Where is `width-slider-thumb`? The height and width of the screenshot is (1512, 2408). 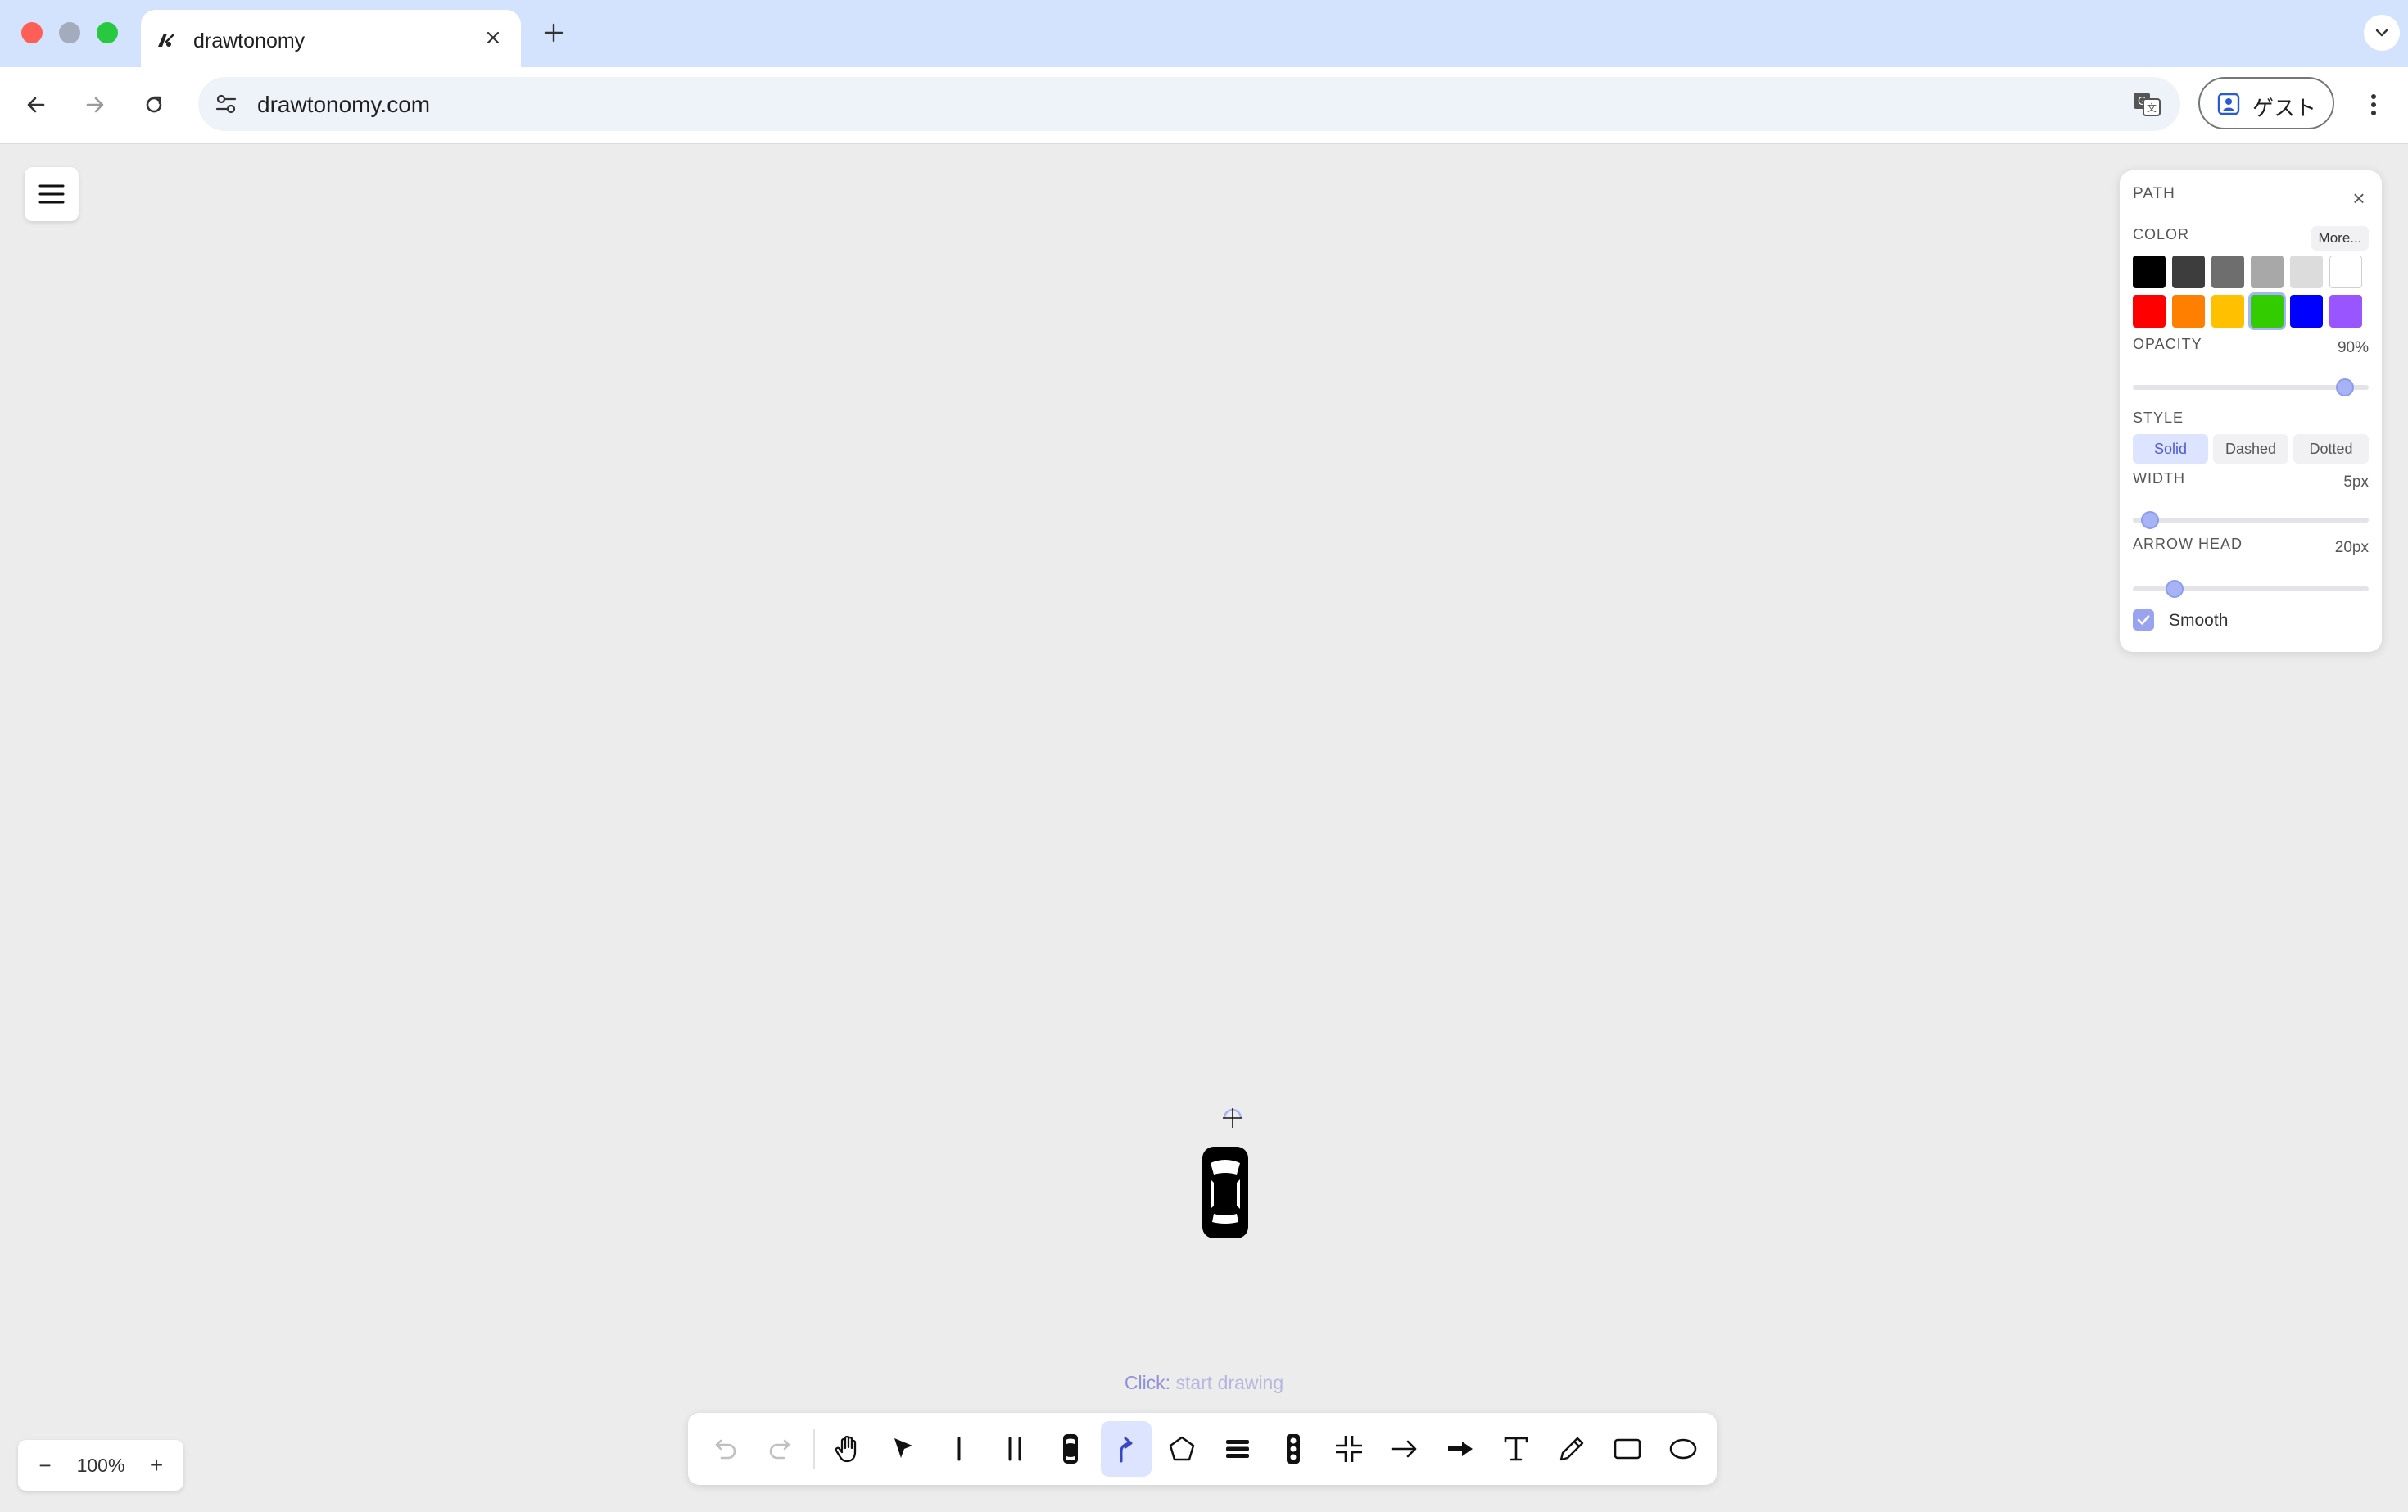 width-slider-thumb is located at coordinates (2150, 520).